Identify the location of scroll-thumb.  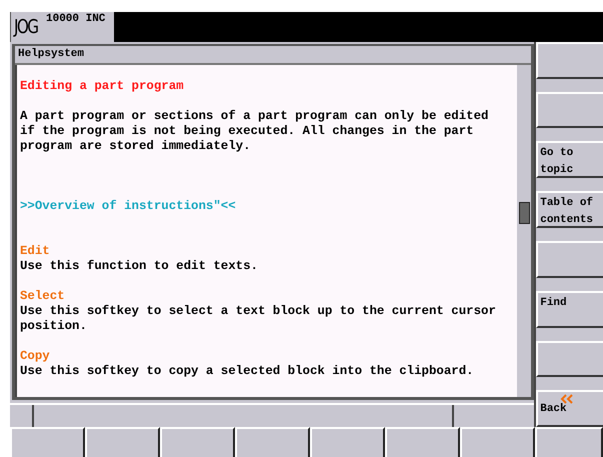
(524, 213).